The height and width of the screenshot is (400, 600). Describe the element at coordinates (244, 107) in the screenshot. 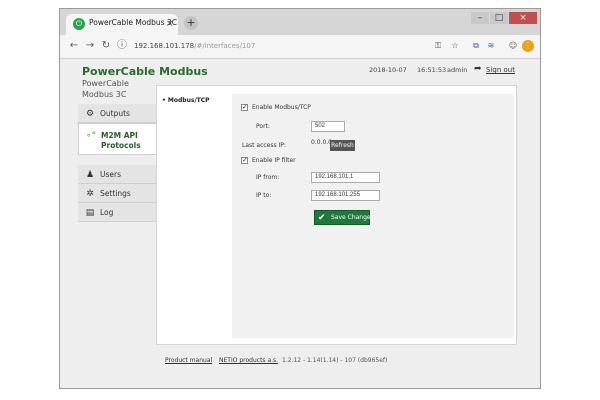

I see `enable-modbus-checkbox: ✓` at that location.